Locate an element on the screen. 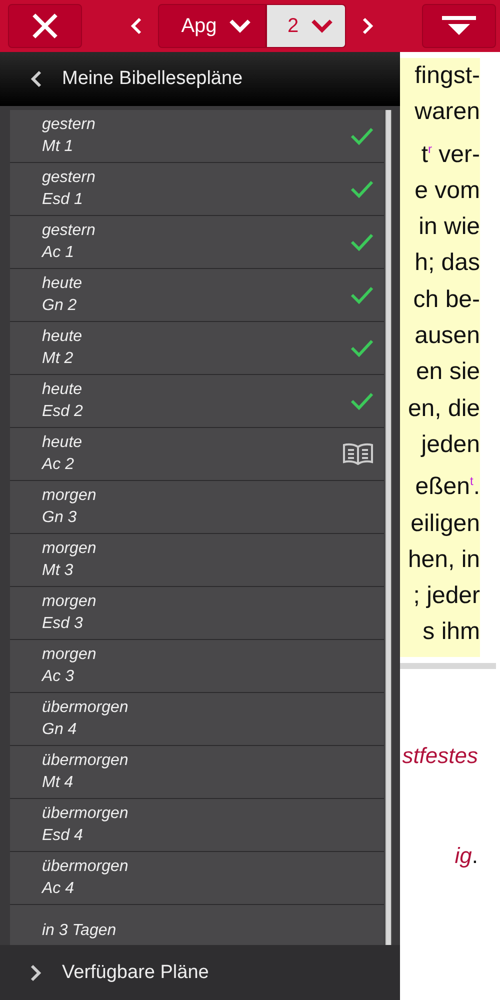 The image size is (500, 1000). plan-item: übermorgen Mt 4 is located at coordinates (197, 772).